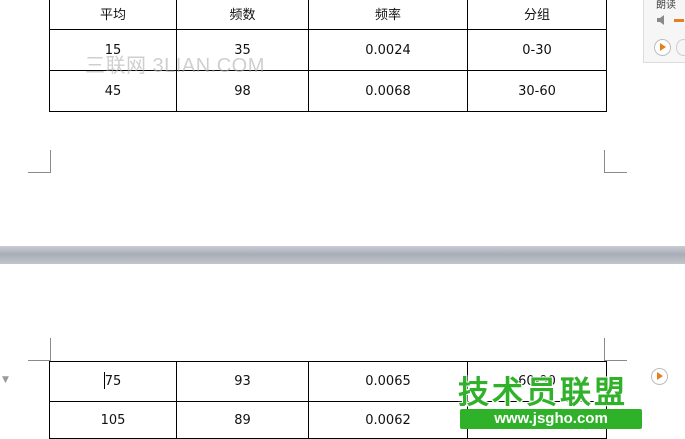  What do you see at coordinates (388, 420) in the screenshot?
I see `table-cell: 0.0062` at bounding box center [388, 420].